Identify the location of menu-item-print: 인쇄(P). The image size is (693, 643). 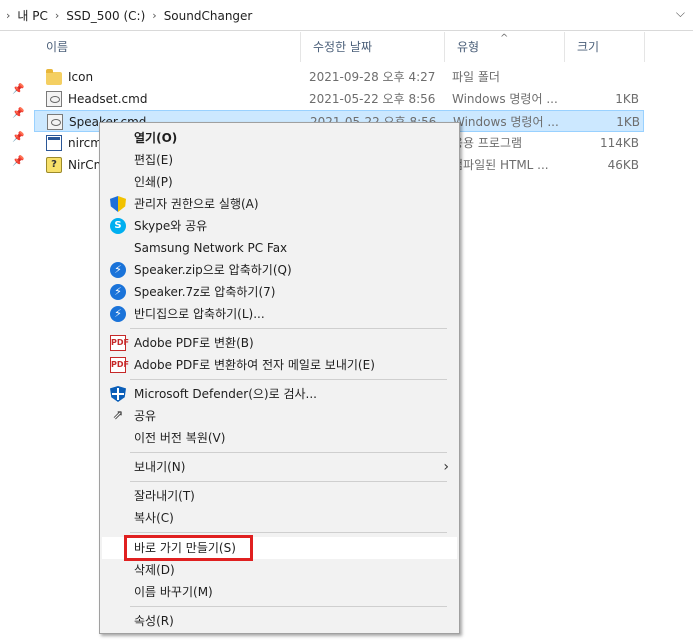
(279, 182).